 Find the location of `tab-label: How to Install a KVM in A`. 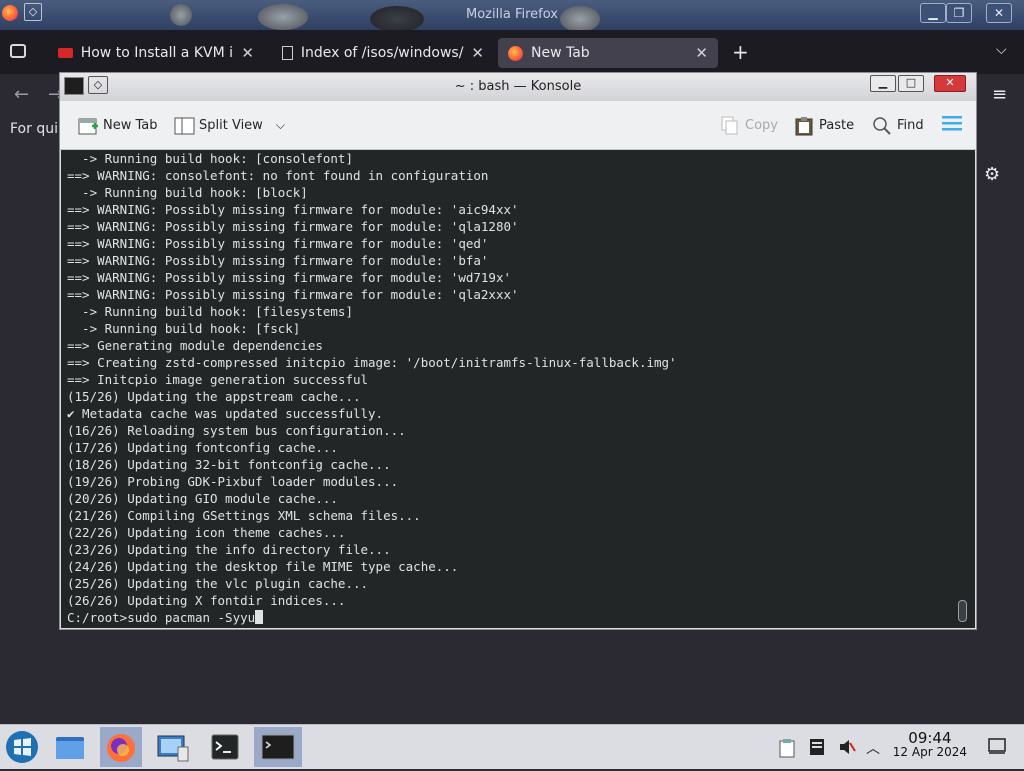

tab-label: How to Install a KVM in A is located at coordinates (157, 53).